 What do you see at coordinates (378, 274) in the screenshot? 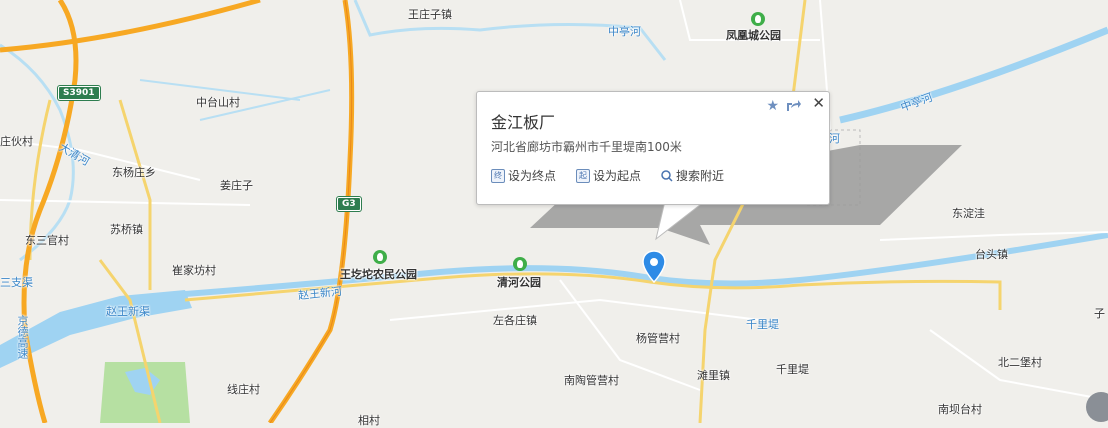
I see `map-label: 王圪坨农民公园` at bounding box center [378, 274].